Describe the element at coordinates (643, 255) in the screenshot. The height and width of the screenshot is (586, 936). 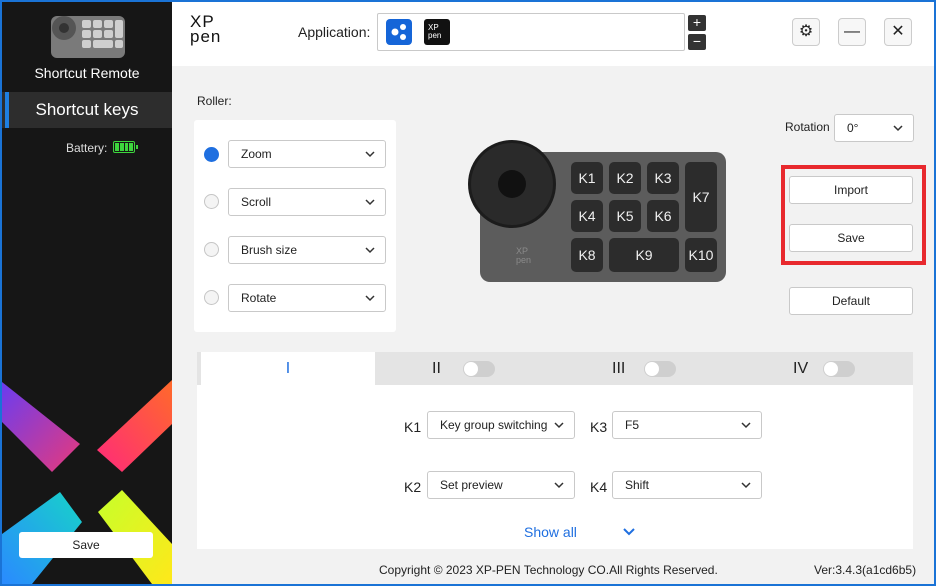
I see `device-key-label: K9` at that location.